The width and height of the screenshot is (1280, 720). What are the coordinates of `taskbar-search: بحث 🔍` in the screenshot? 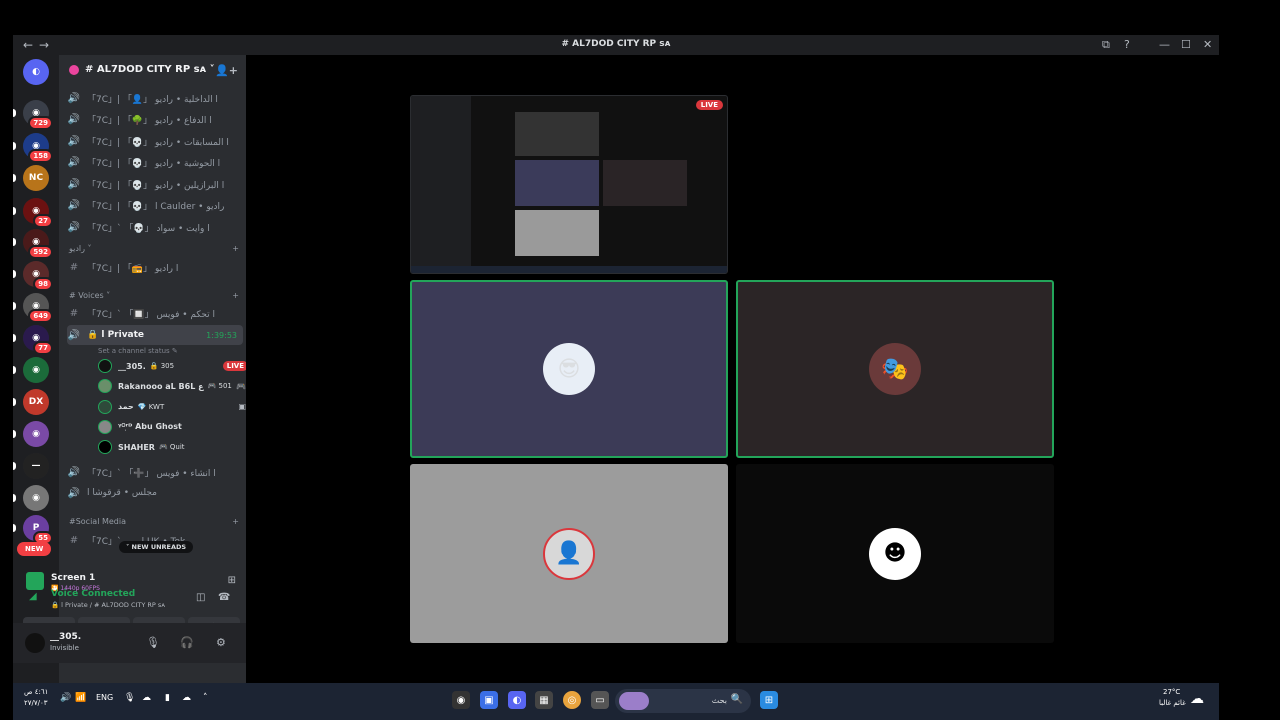 It's located at (683, 701).